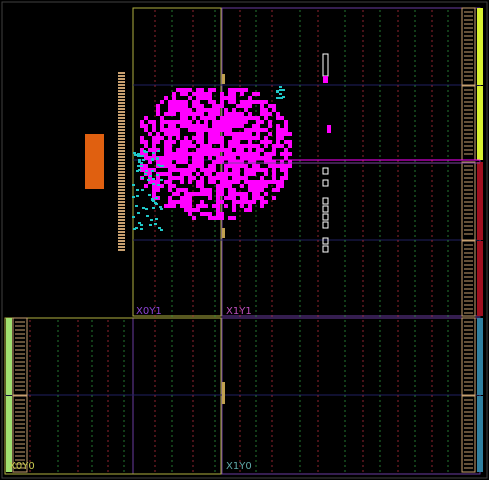 The height and width of the screenshot is (480, 489). I want to click on selected-block, so click(94, 161).